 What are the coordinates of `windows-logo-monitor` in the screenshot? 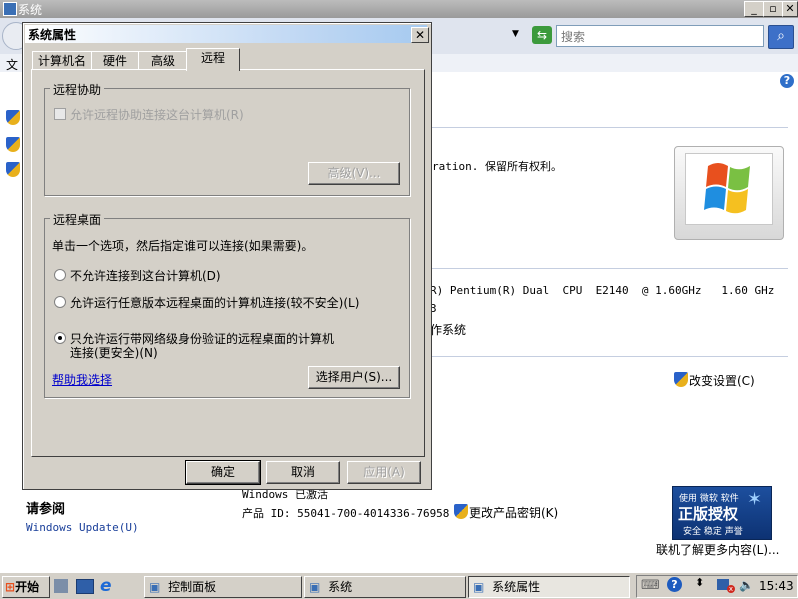 It's located at (729, 193).